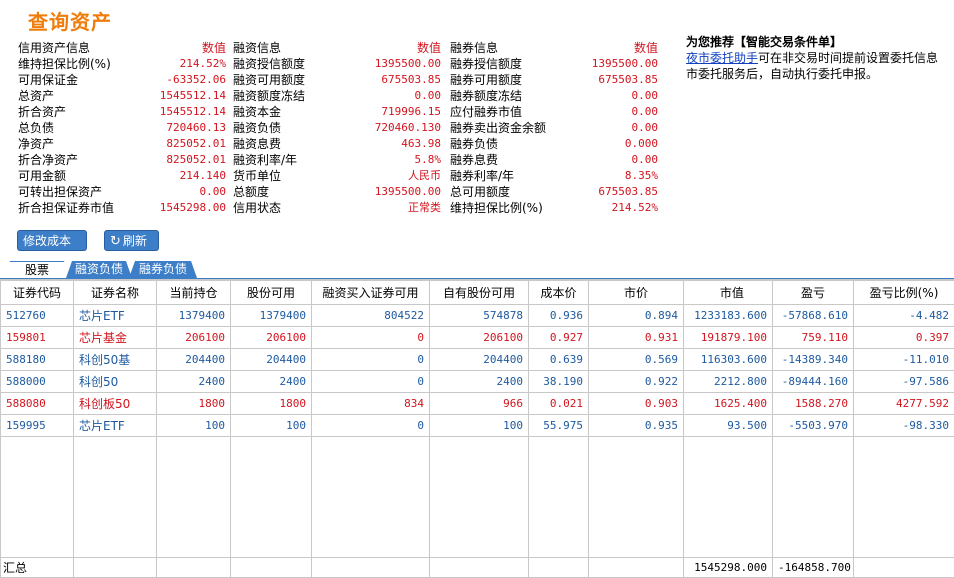 Image resolution: width=954 pixels, height=578 pixels. Describe the element at coordinates (115, 316) in the screenshot. I see `table-cell: 芯片ETF` at that location.